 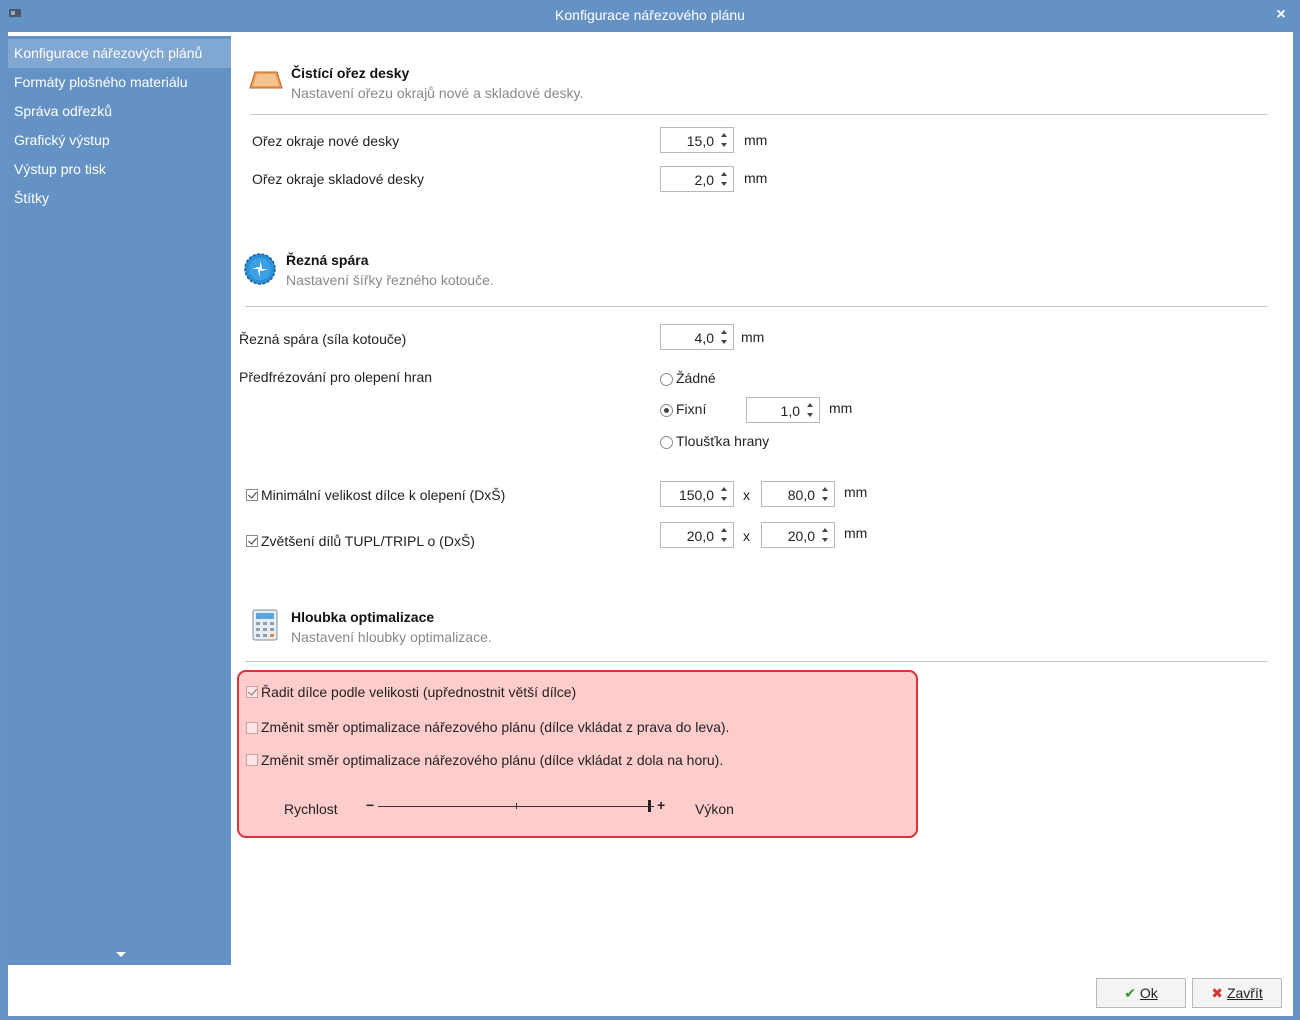 What do you see at coordinates (327, 260) in the screenshot?
I see `section-kerf-title: Řezná spára` at bounding box center [327, 260].